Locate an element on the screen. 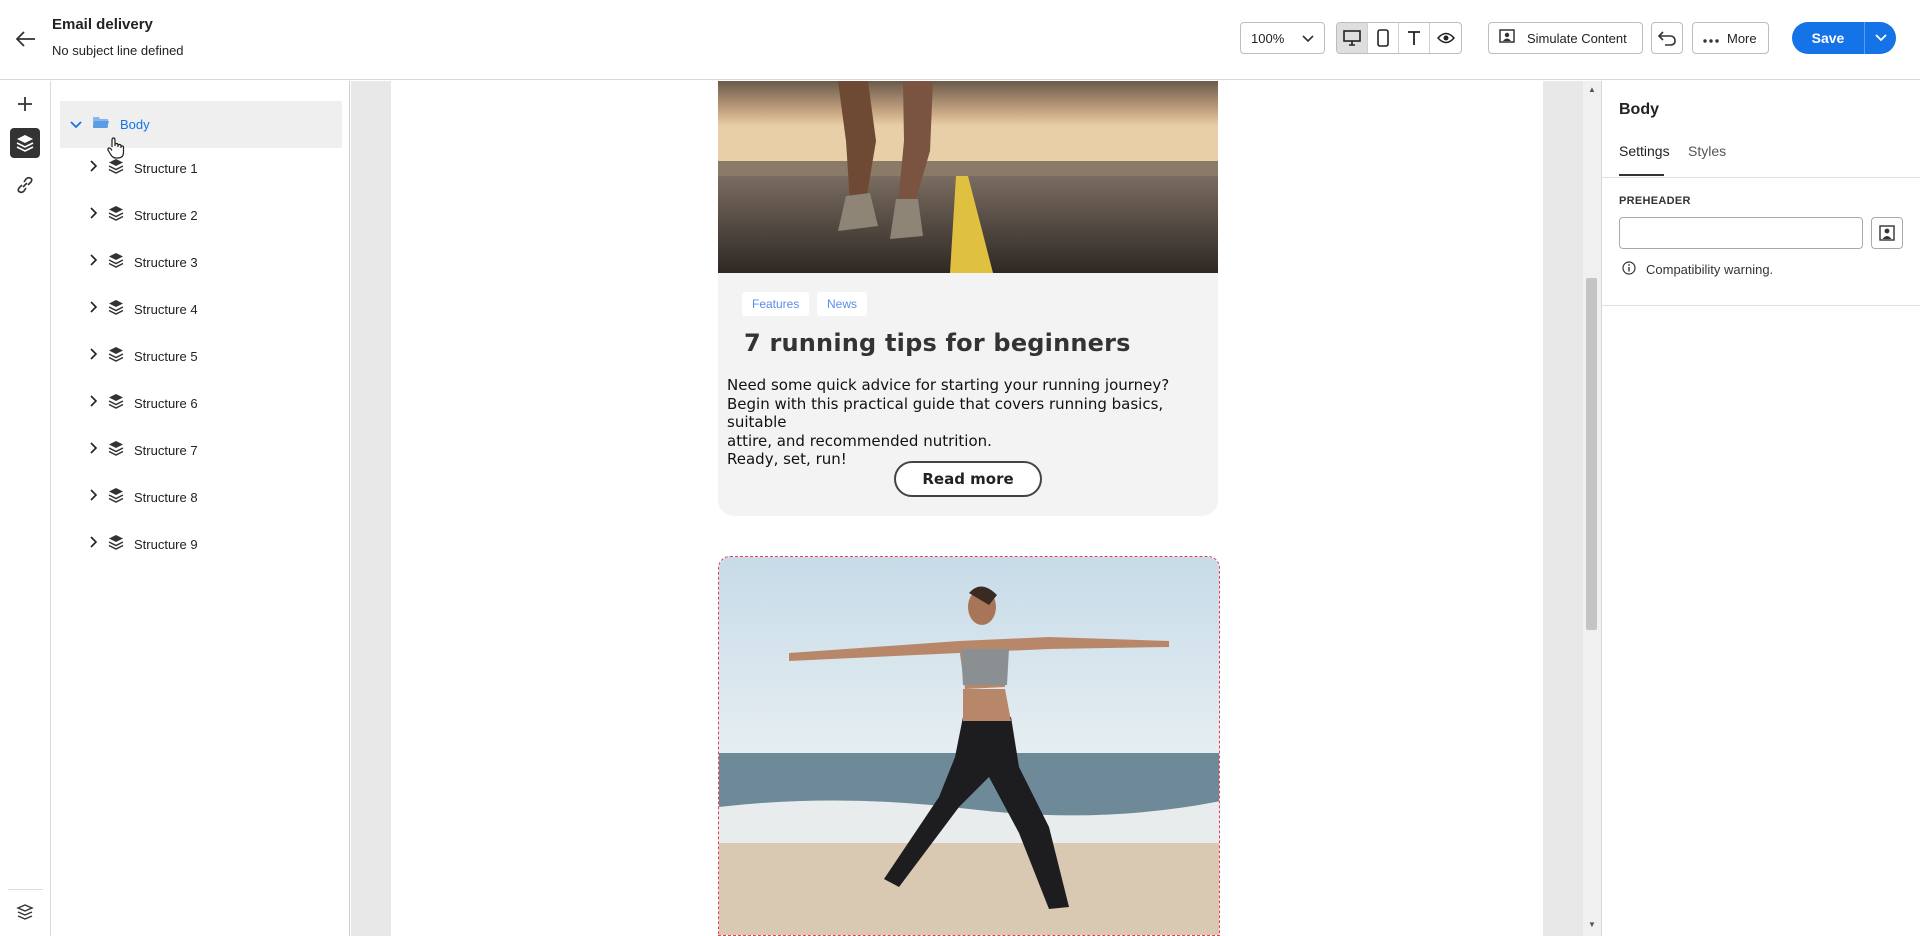 The height and width of the screenshot is (936, 1920). left-rail is located at coordinates (25, 508).